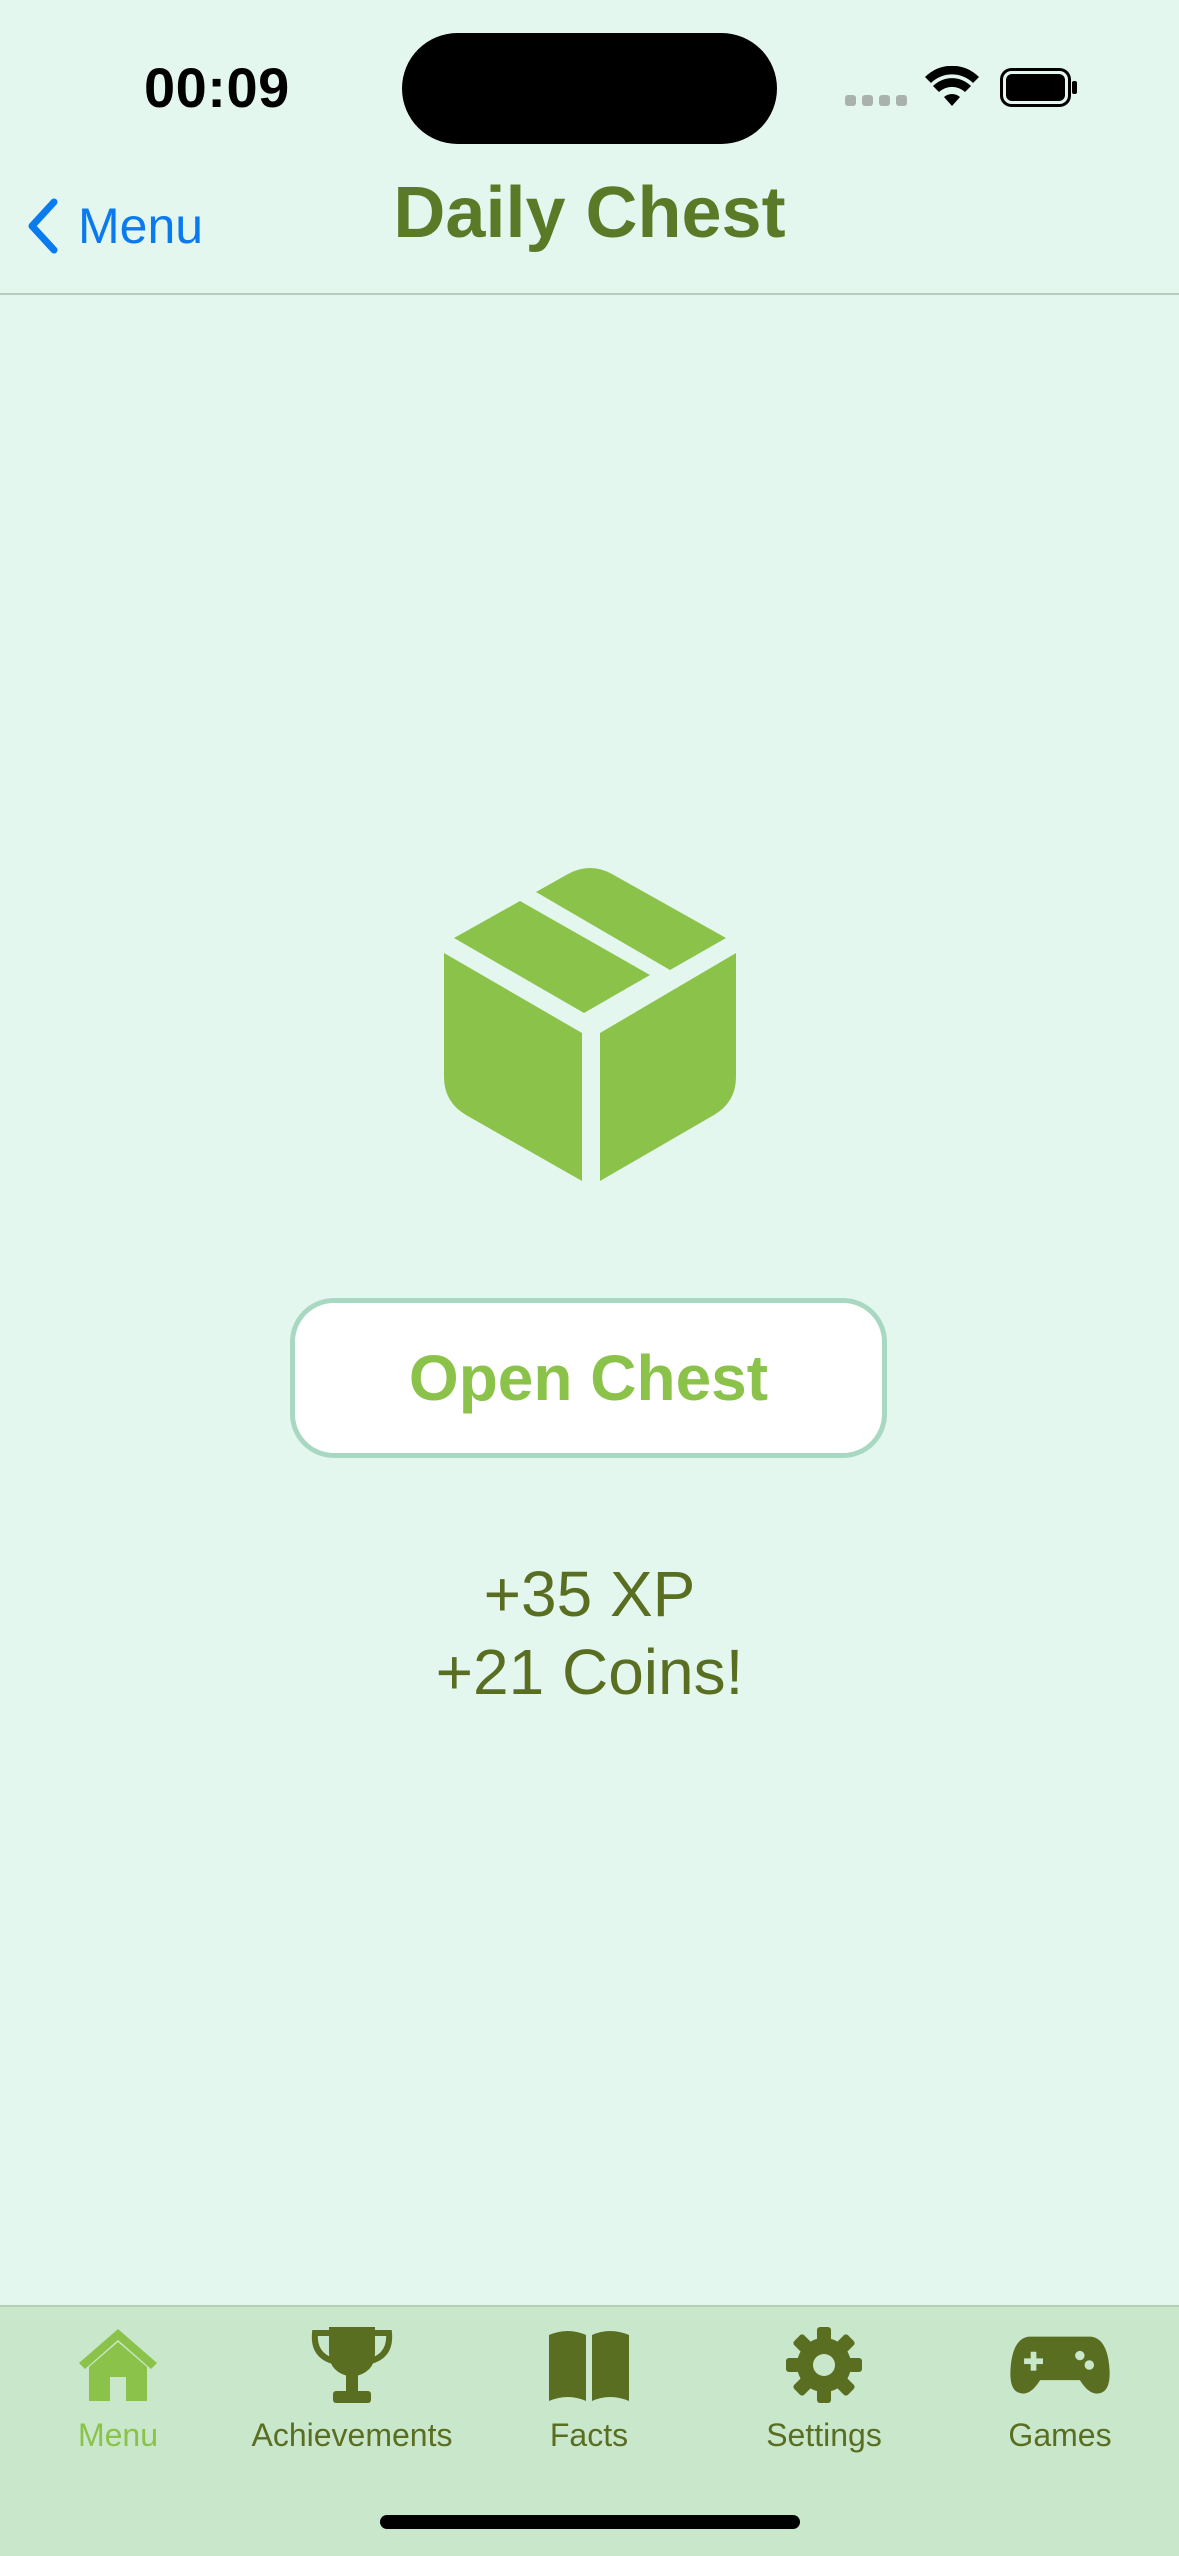 This screenshot has height=2556, width=1179. Describe the element at coordinates (588, 1378) in the screenshot. I see `open-chest-button: Open Chest` at that location.